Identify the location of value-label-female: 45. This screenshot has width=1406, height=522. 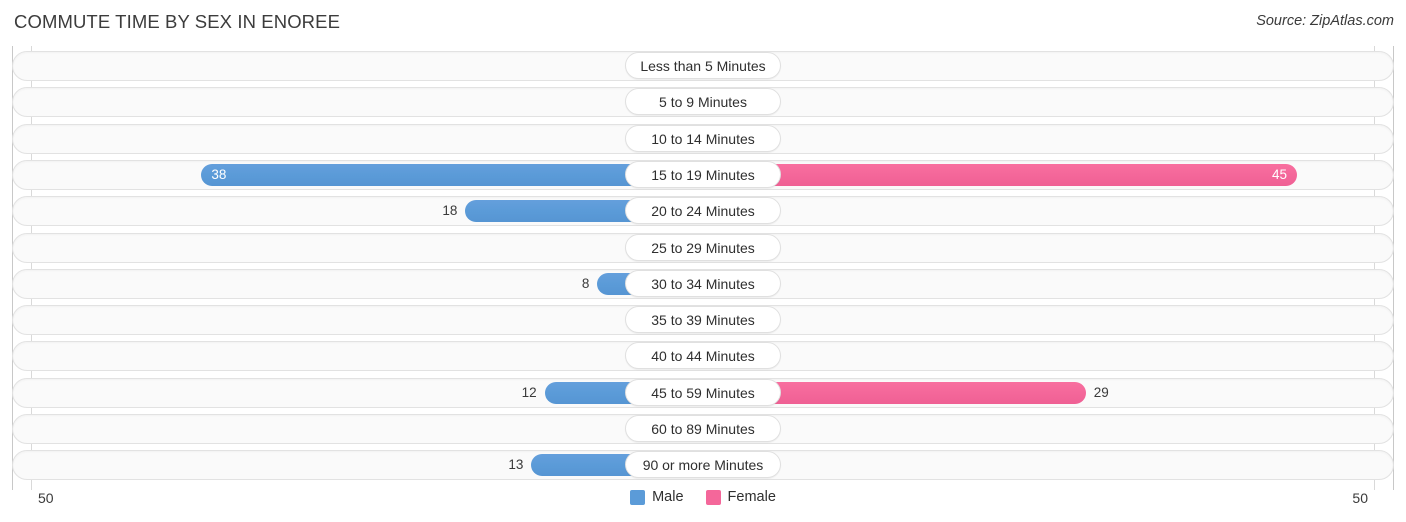
(1279, 174).